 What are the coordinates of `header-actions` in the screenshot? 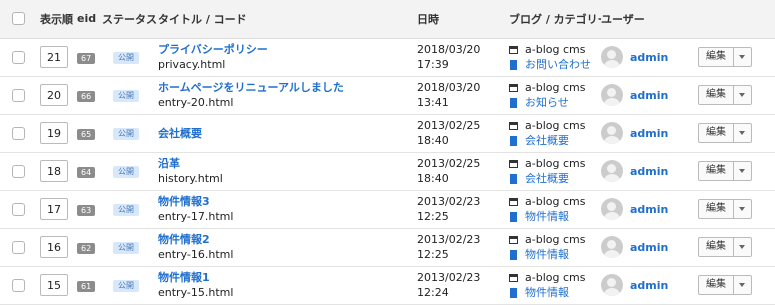 It's located at (736, 19).